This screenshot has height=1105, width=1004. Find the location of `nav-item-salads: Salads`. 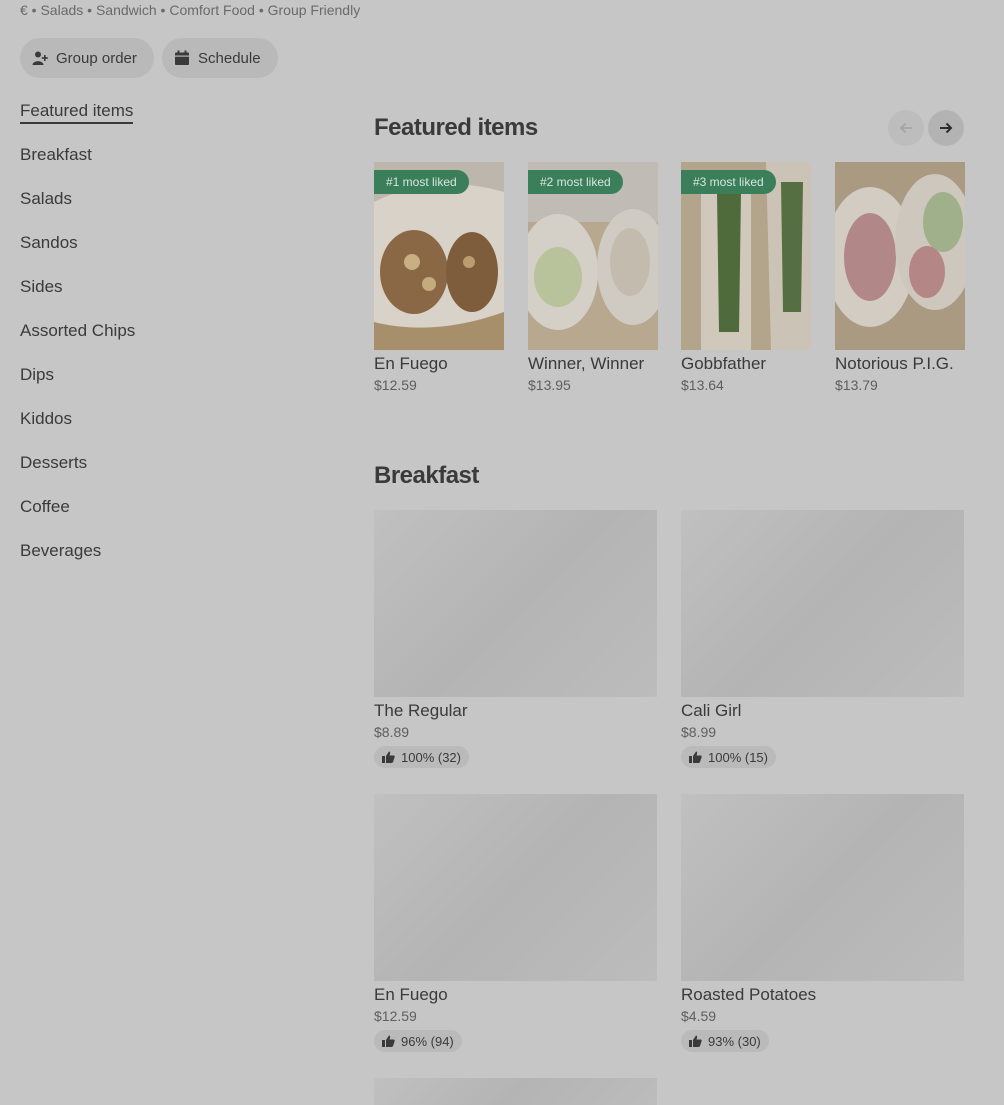

nav-item-salads: Salads is located at coordinates (77, 210).